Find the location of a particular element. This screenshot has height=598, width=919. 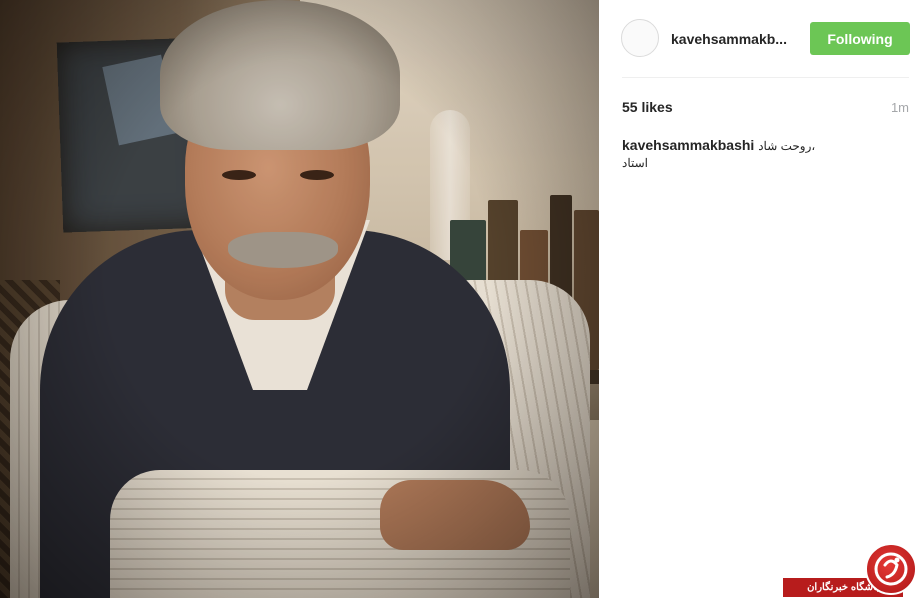

post-header: kavehsammakb... Following is located at coordinates (759, 39).